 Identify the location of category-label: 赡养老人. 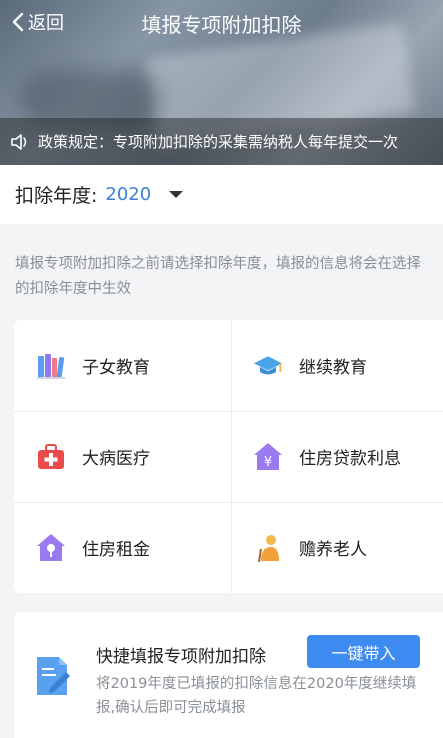
(333, 550).